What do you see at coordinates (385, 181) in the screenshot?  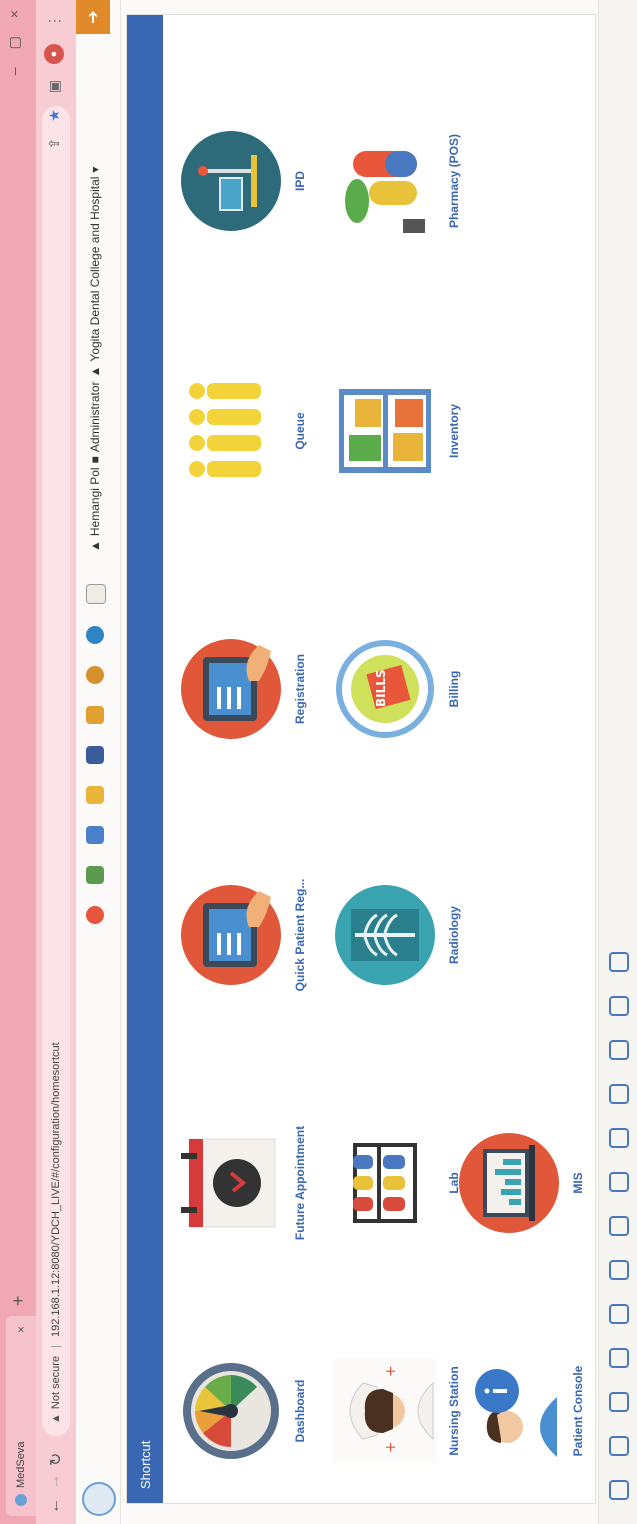 I see `pills-icon` at bounding box center [385, 181].